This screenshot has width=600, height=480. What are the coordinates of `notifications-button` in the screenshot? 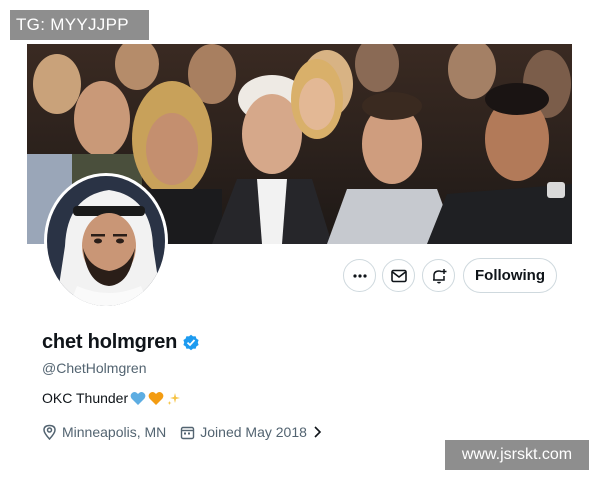 It's located at (438, 275).